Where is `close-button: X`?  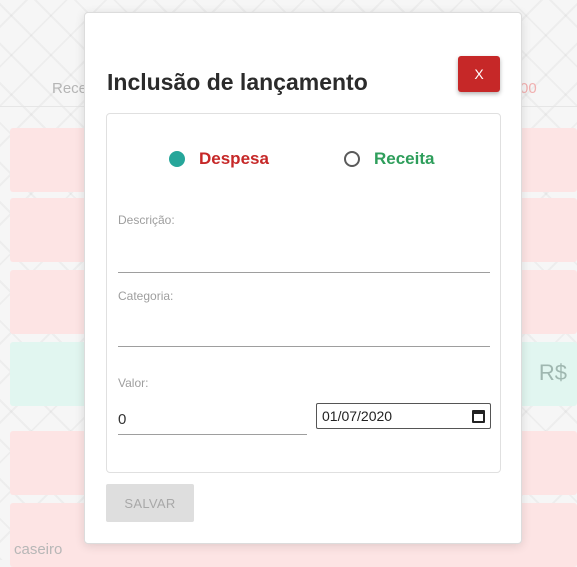
close-button: X is located at coordinates (479, 74).